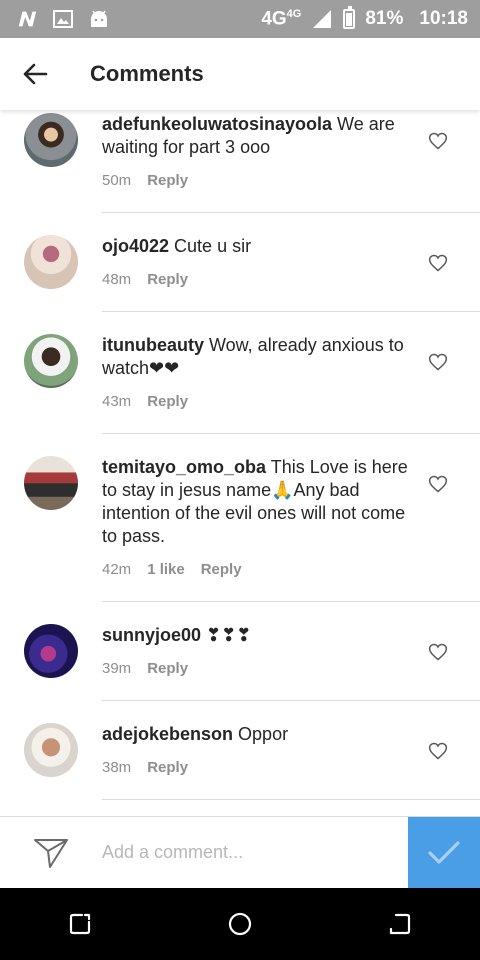 Image resolution: width=480 pixels, height=960 pixels. What do you see at coordinates (322, 19) in the screenshot?
I see `signal-icon` at bounding box center [322, 19].